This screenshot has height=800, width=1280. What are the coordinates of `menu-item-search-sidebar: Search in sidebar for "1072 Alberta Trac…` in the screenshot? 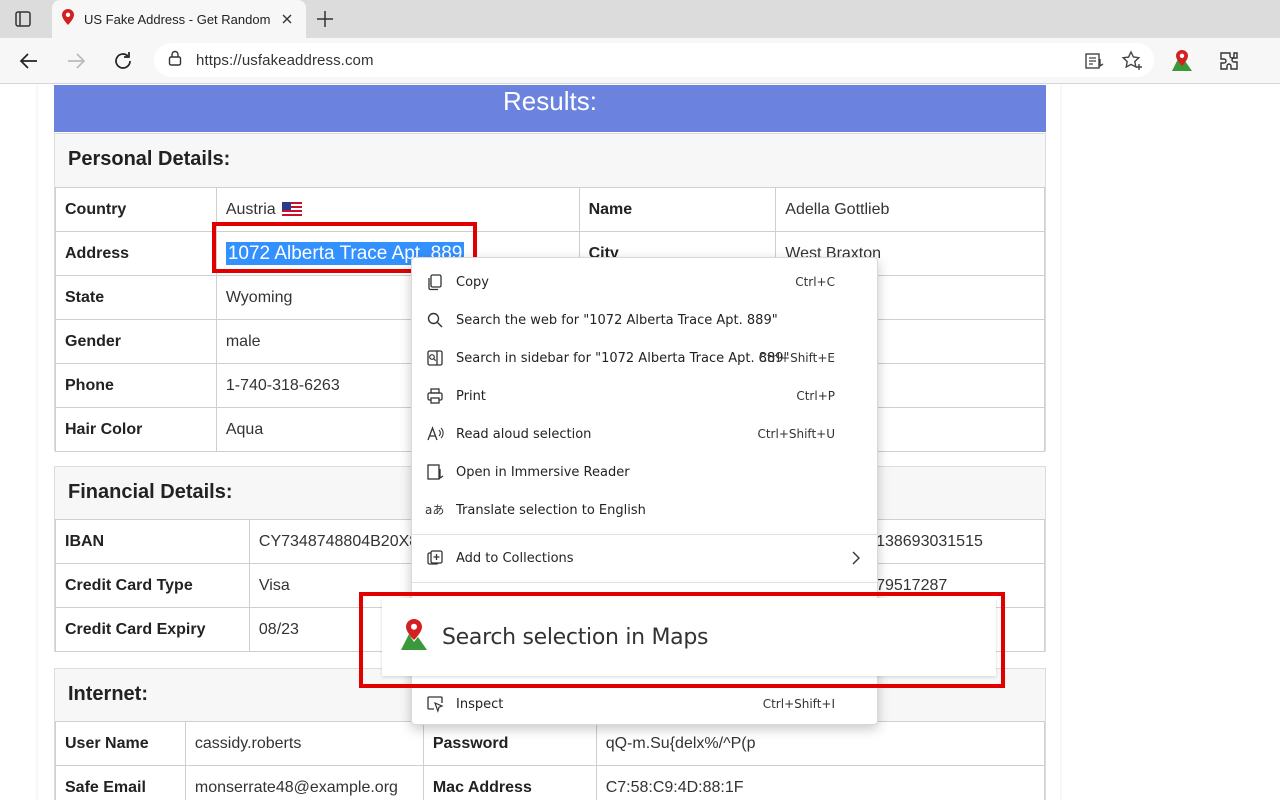 It's located at (644, 358).